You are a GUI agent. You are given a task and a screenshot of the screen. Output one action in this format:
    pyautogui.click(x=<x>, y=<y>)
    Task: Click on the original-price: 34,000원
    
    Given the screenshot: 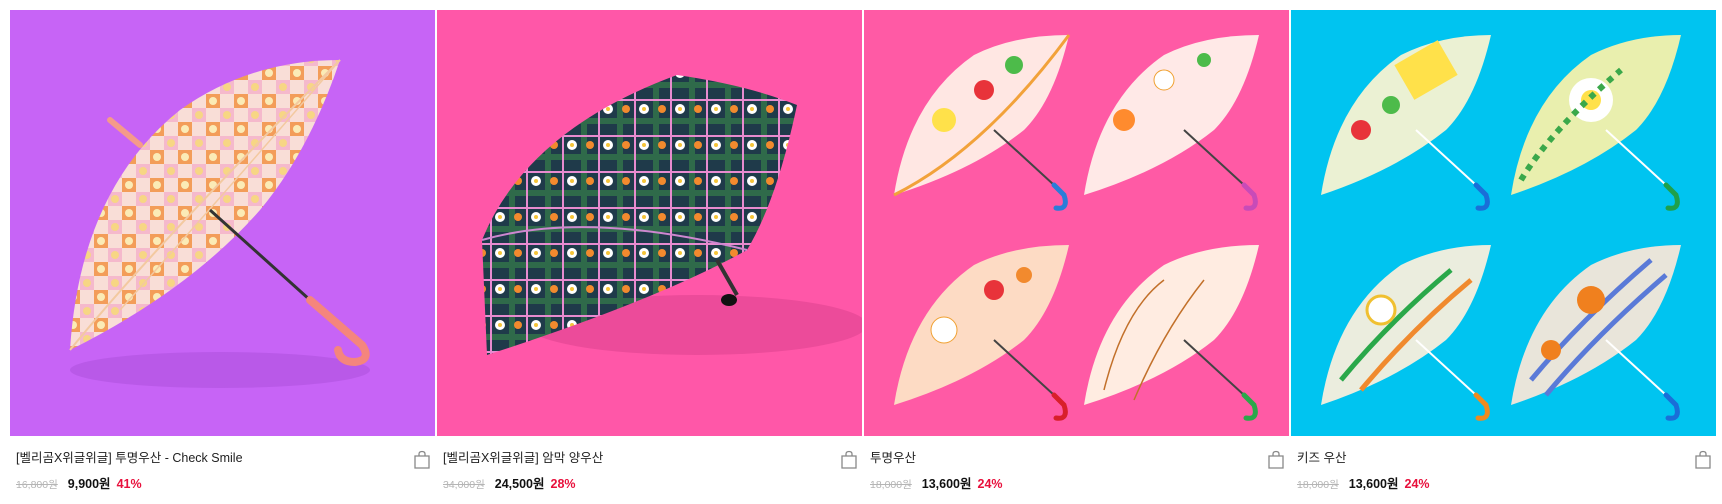 What is the action you would take?
    pyautogui.click(x=464, y=485)
    